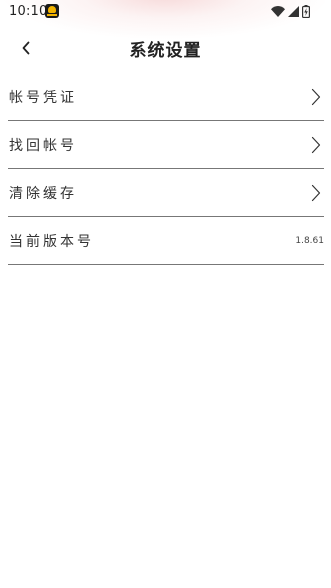  Describe the element at coordinates (278, 11) in the screenshot. I see `wifi-icon` at that location.